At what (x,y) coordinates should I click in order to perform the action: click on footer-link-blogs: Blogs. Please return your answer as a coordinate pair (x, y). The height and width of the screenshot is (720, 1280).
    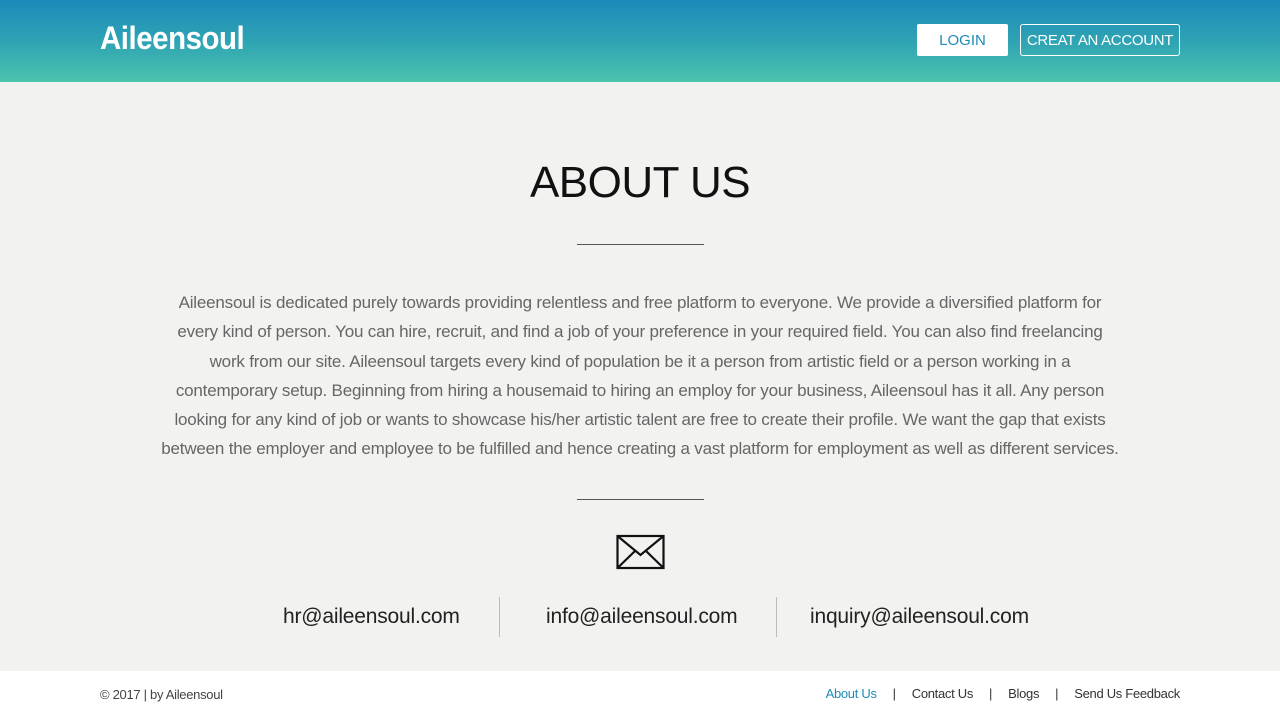
    Looking at the image, I should click on (1023, 693).